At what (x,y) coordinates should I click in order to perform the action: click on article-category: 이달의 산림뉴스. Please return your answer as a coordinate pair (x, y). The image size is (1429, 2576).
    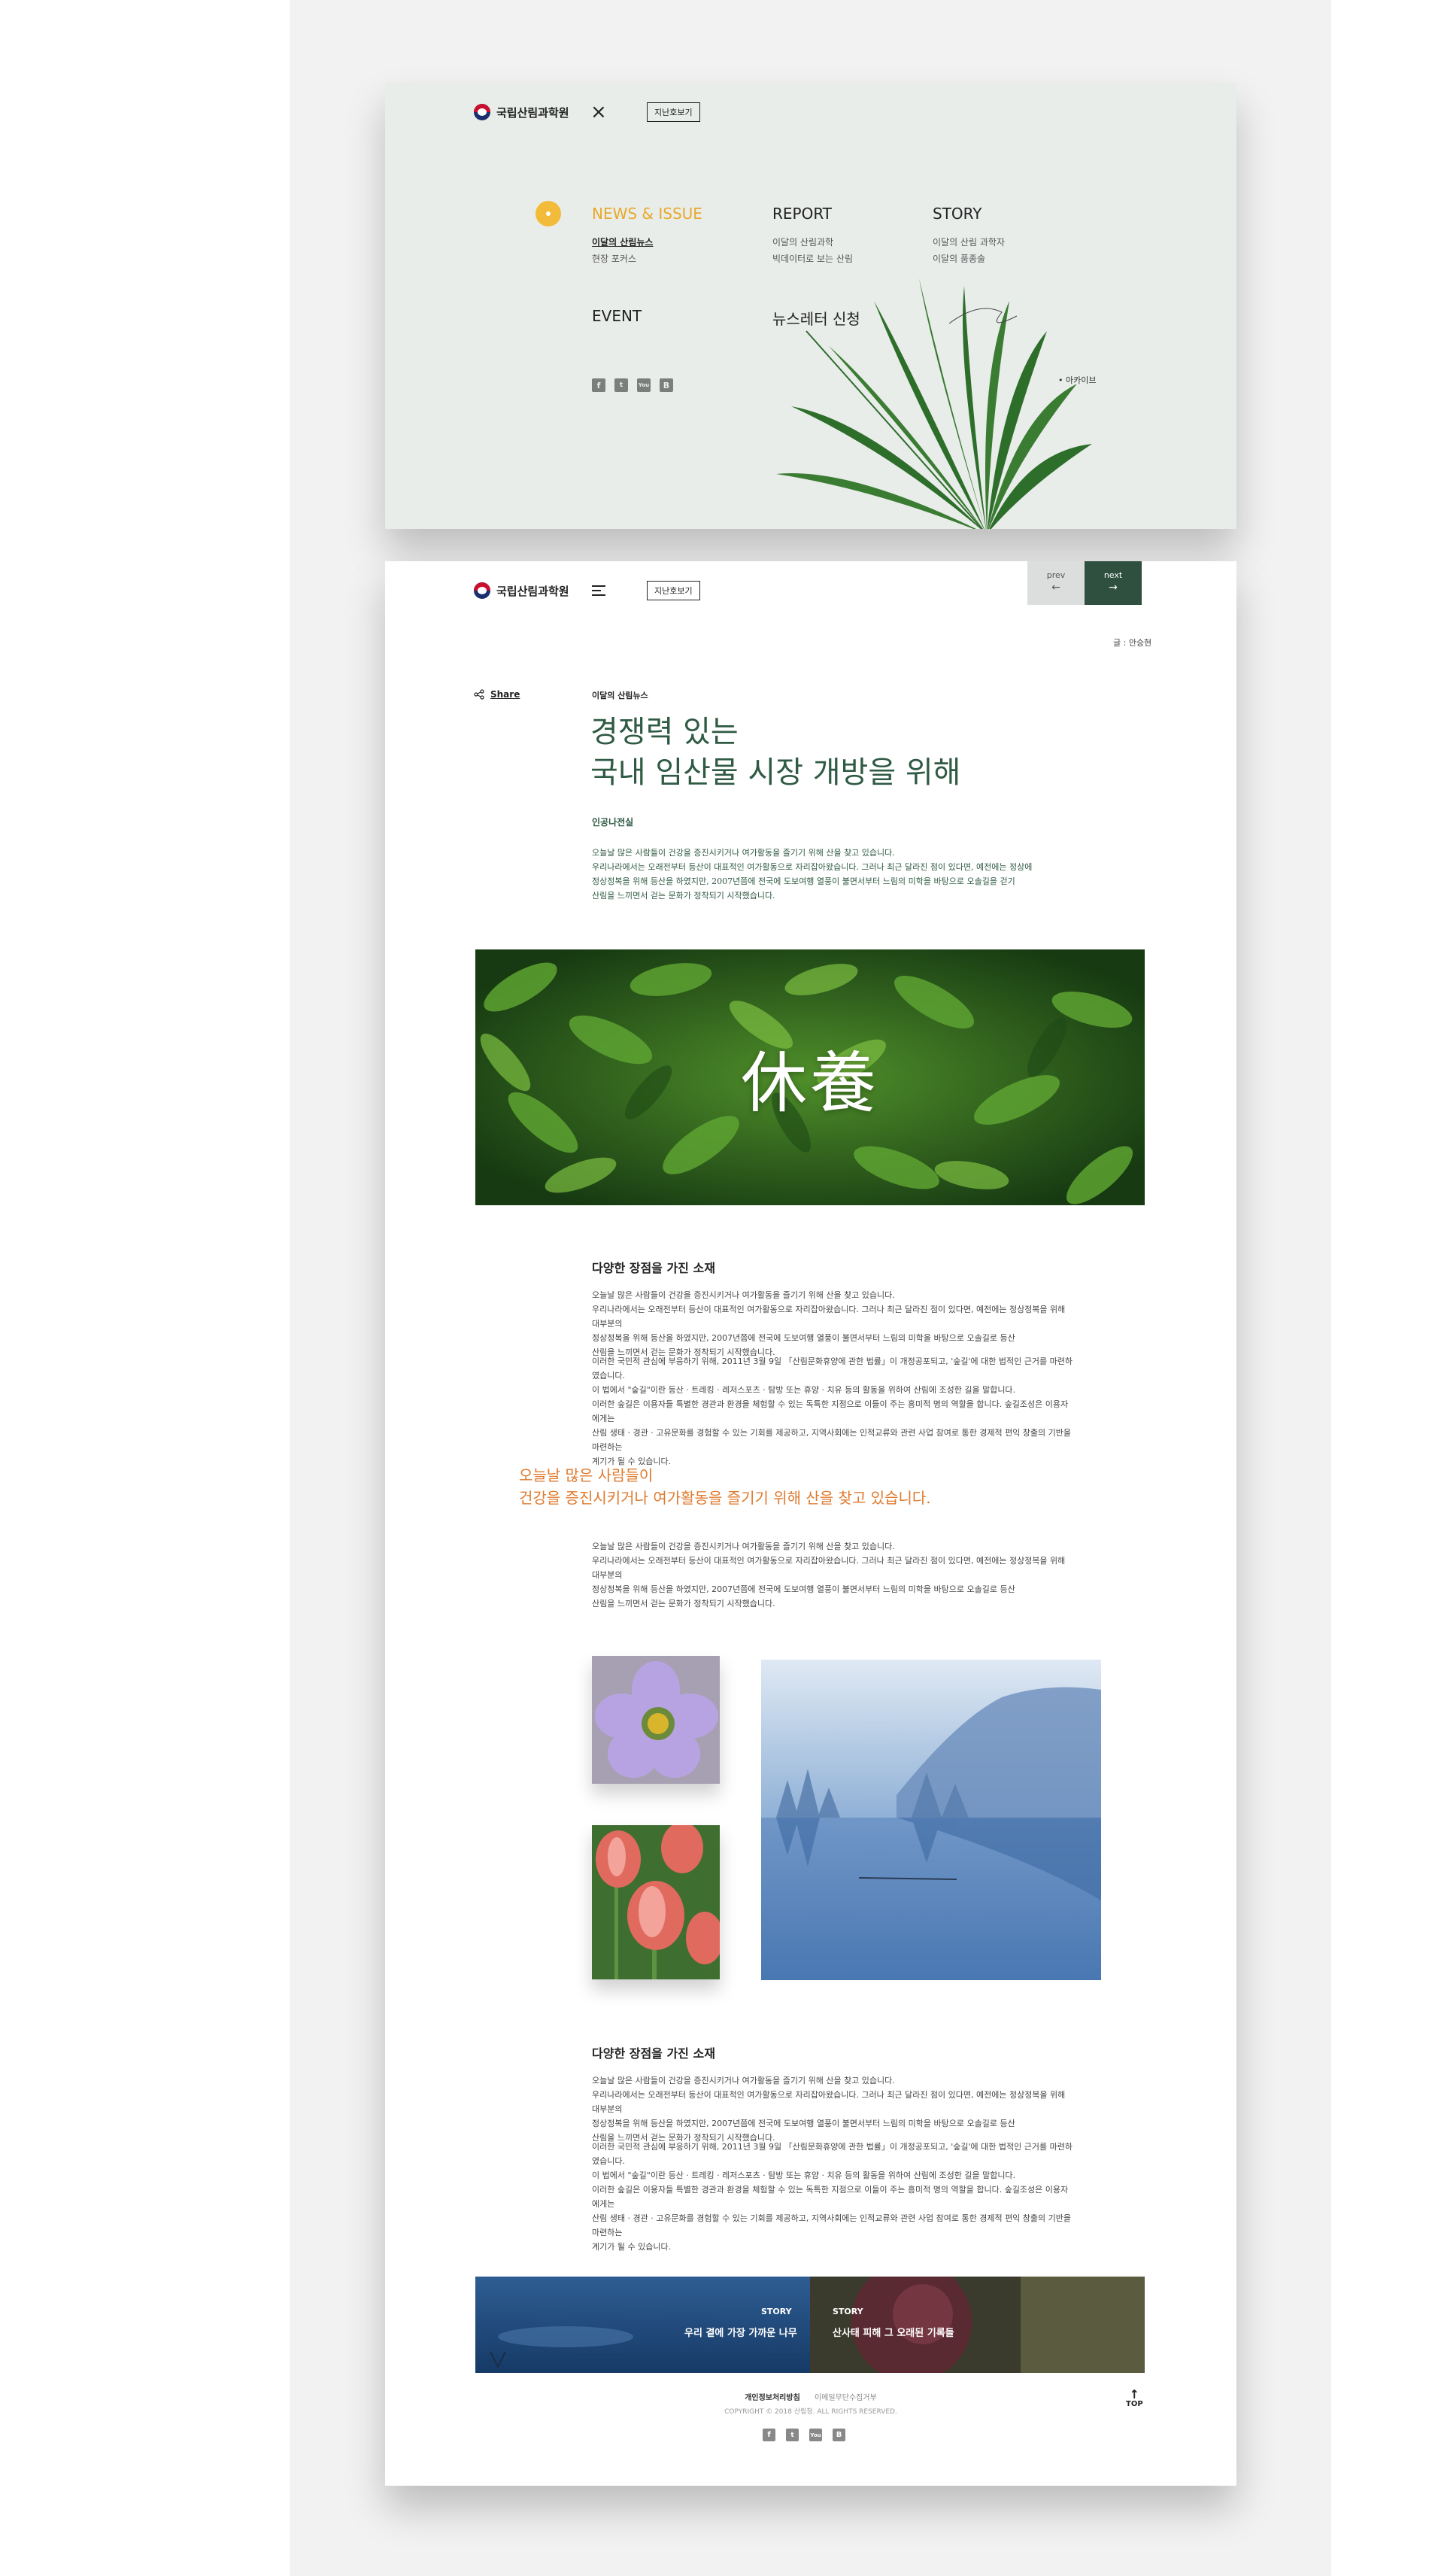
    Looking at the image, I should click on (620, 695).